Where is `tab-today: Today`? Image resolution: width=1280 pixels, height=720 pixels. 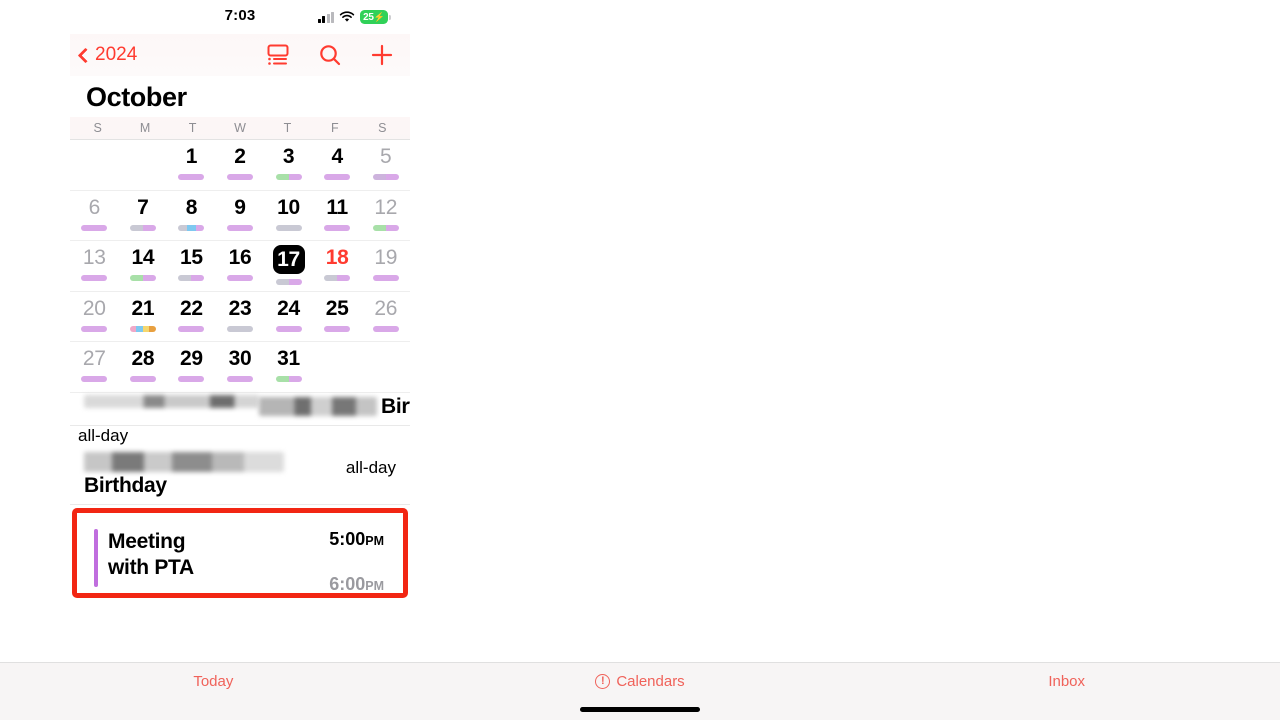 tab-today: Today is located at coordinates (213, 681).